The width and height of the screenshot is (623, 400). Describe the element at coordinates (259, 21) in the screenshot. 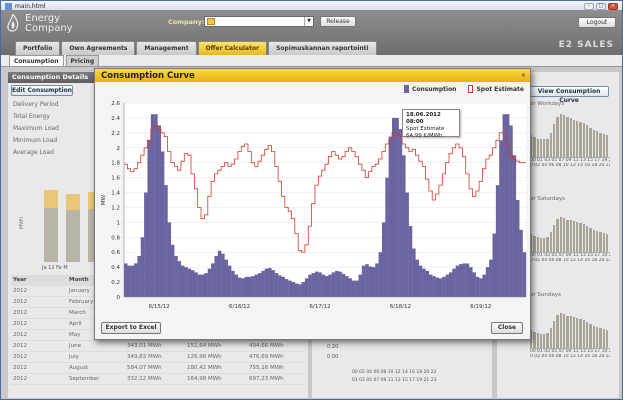

I see `company-select: ▼` at that location.